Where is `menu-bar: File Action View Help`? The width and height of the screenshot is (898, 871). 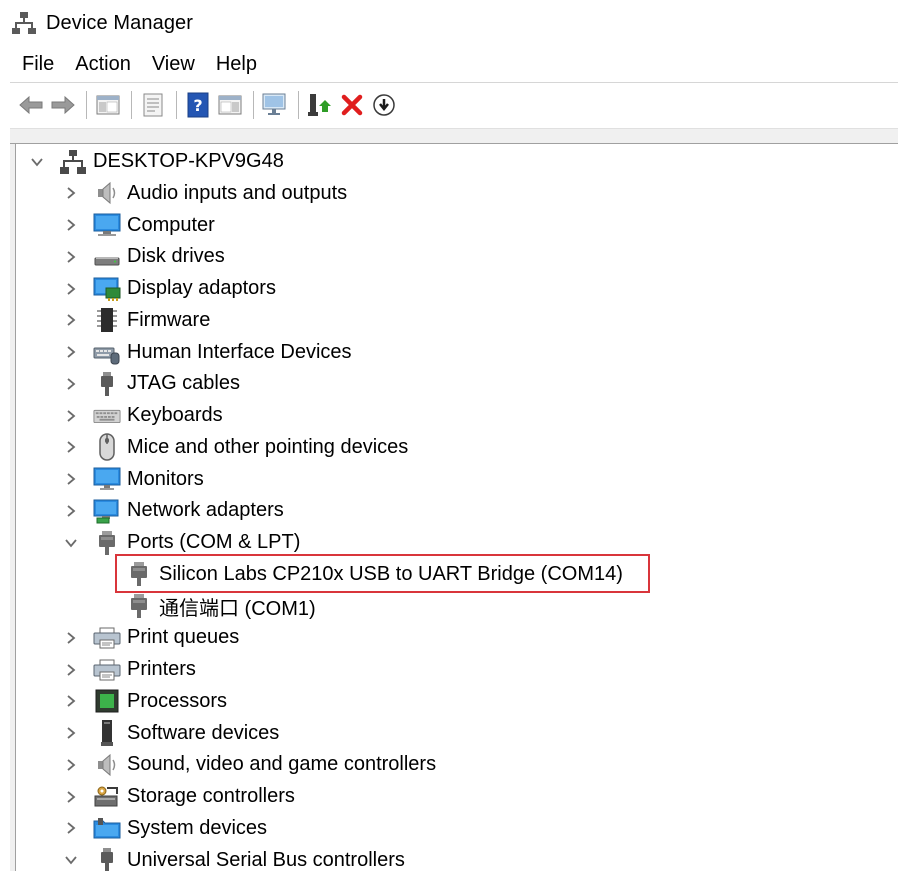 menu-bar: File Action View Help is located at coordinates (134, 64).